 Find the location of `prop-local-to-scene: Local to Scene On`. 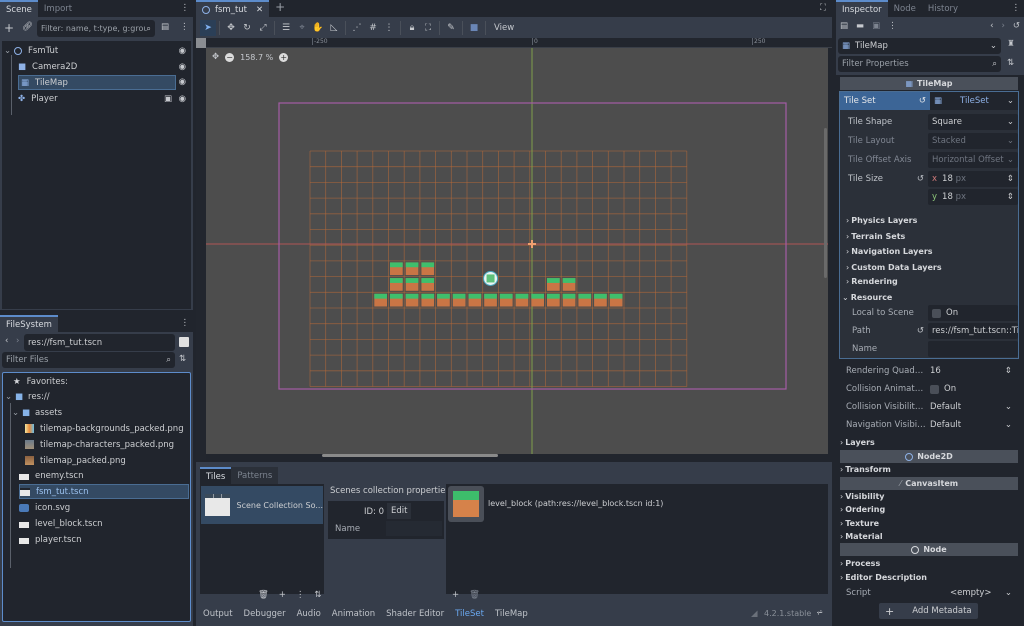

prop-local-to-scene: Local to Scene On is located at coordinates (929, 313).